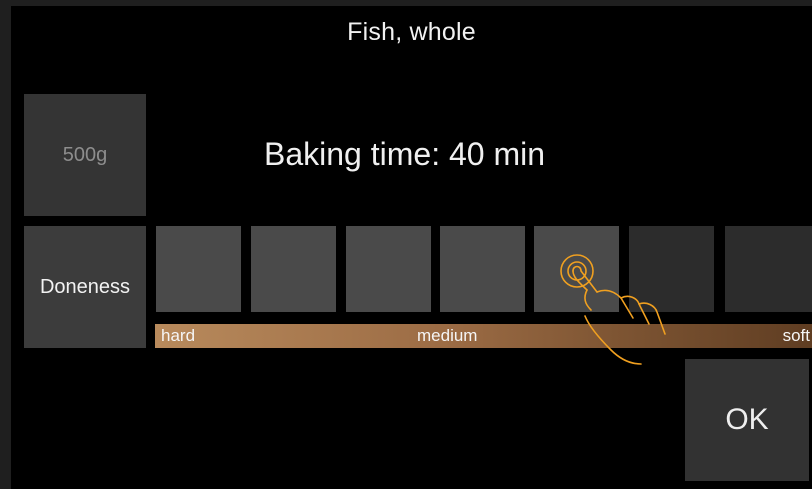 This screenshot has height=489, width=812. What do you see at coordinates (178, 335) in the screenshot?
I see `scale-label-hard: hard` at bounding box center [178, 335].